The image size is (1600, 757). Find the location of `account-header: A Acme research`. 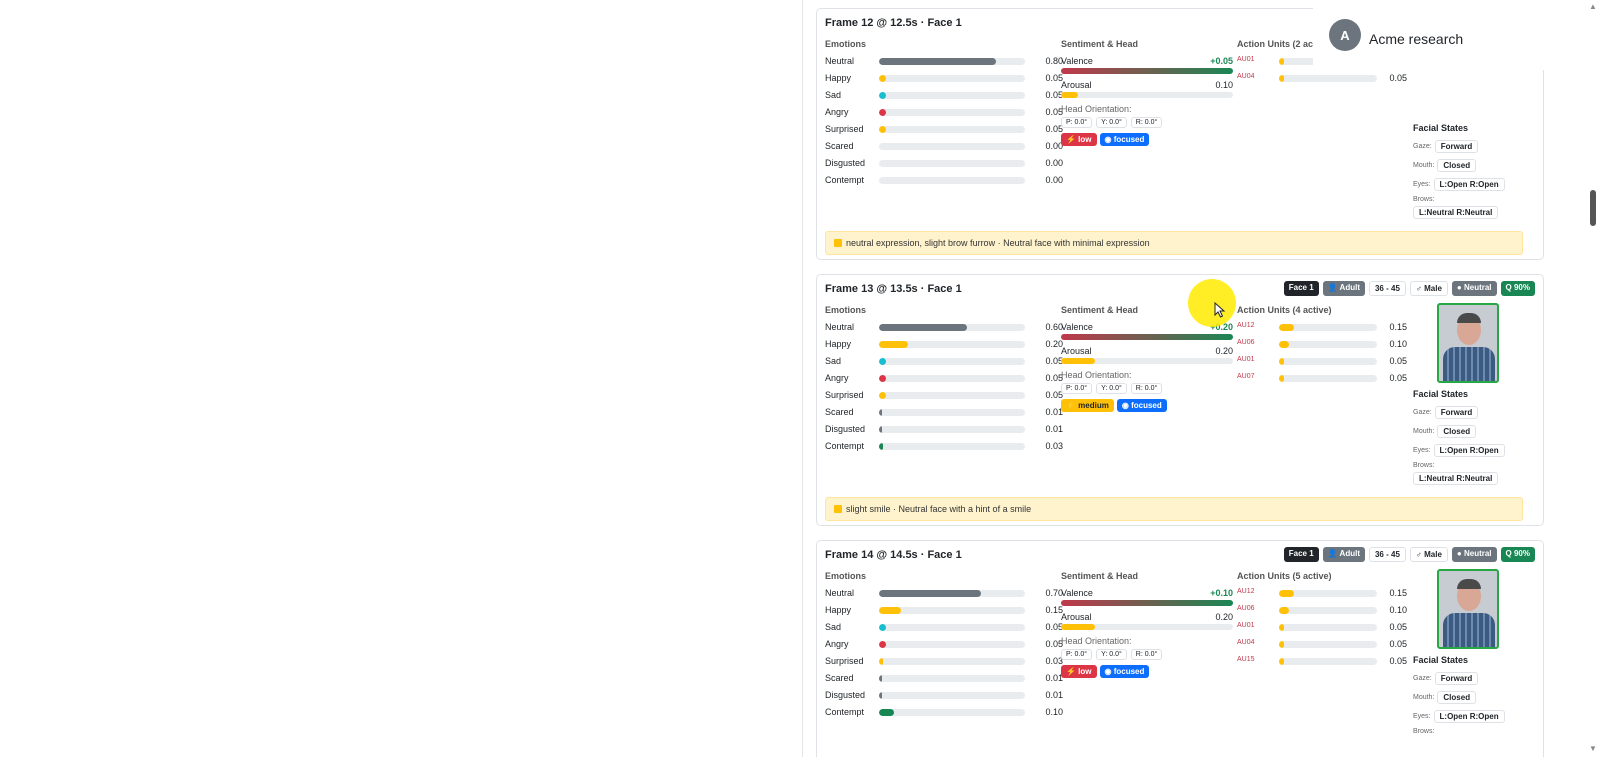

account-header: A Acme research is located at coordinates (1436, 35).